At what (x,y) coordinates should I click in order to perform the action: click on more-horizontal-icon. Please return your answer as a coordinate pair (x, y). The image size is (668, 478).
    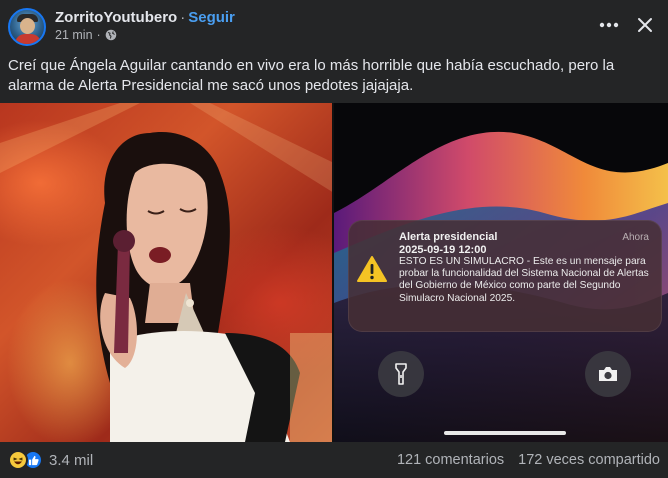
    Looking at the image, I should click on (609, 25).